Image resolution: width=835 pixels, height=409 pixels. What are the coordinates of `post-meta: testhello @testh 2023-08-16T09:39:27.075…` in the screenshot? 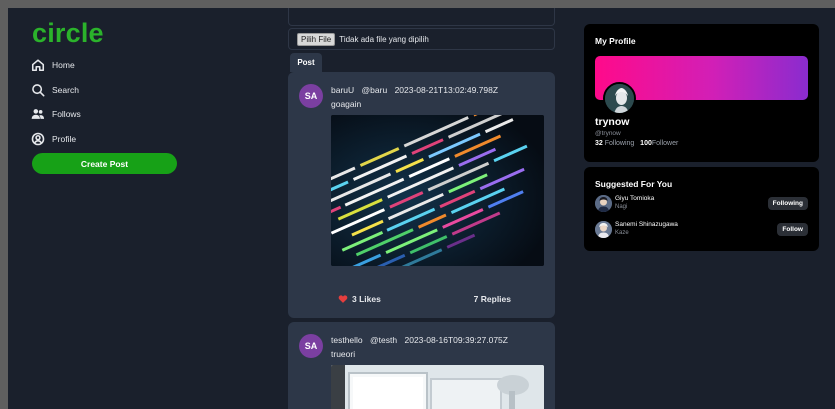 It's located at (422, 340).